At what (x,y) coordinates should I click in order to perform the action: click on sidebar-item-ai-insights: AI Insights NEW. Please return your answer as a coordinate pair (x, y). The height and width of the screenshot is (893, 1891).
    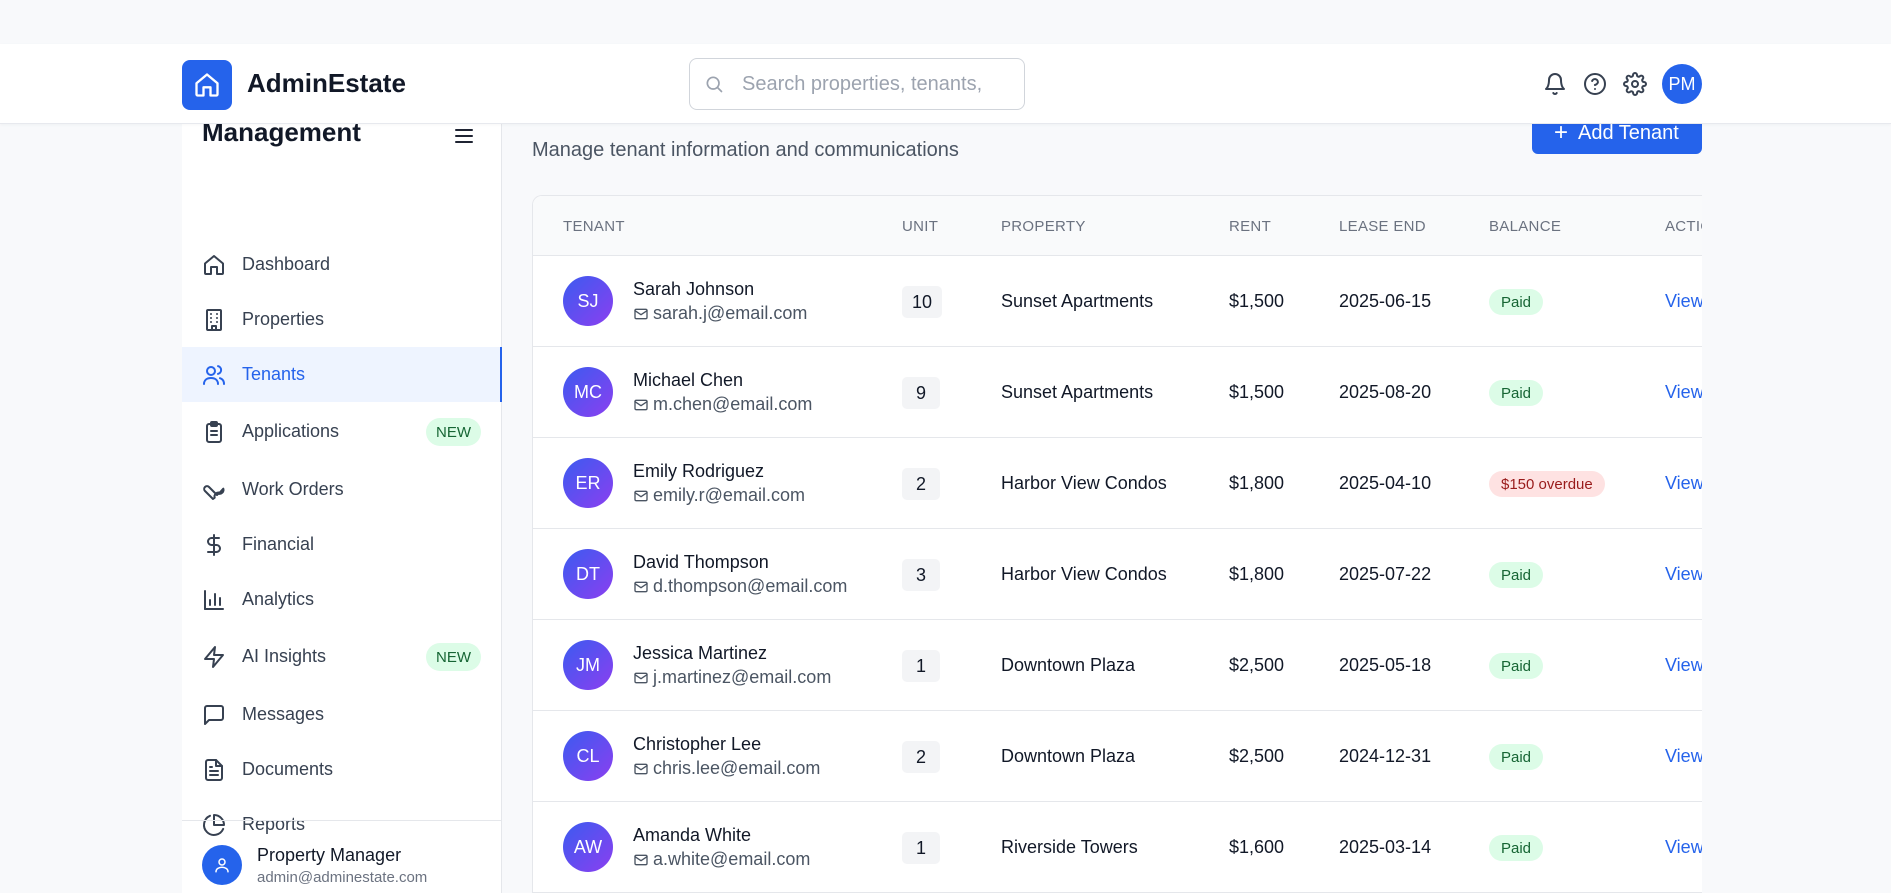
    Looking at the image, I should click on (342, 656).